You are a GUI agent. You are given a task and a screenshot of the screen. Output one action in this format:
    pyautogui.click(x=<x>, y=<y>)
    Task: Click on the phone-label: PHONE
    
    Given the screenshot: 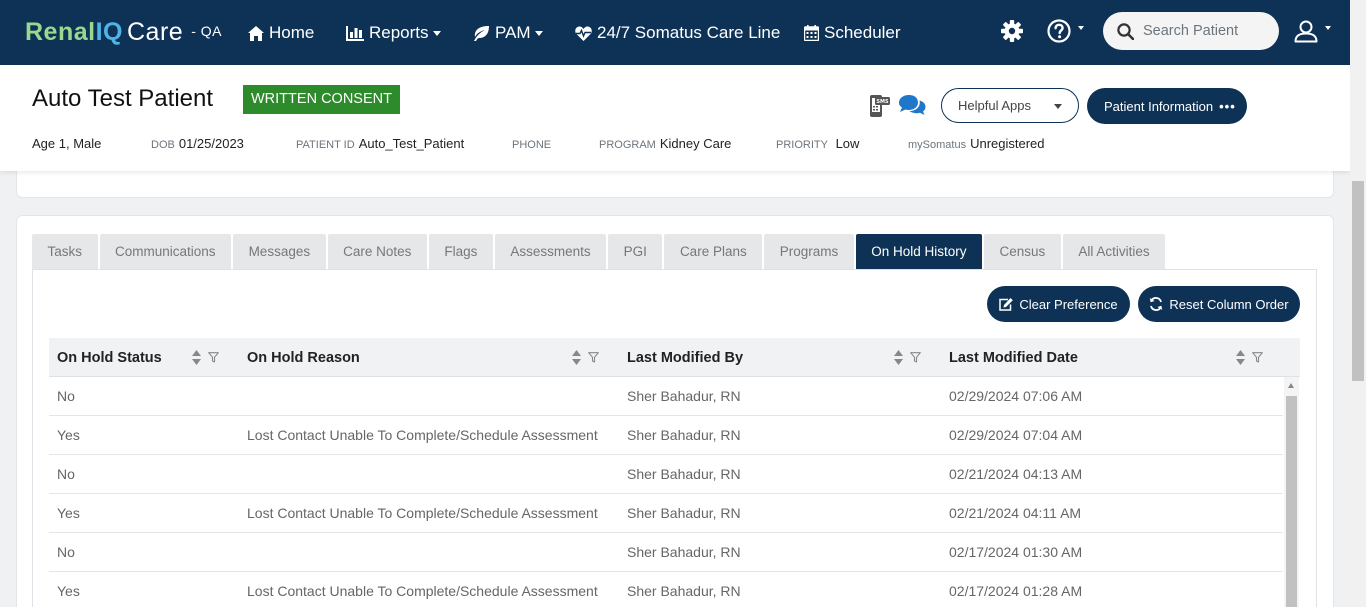 What is the action you would take?
    pyautogui.click(x=532, y=145)
    